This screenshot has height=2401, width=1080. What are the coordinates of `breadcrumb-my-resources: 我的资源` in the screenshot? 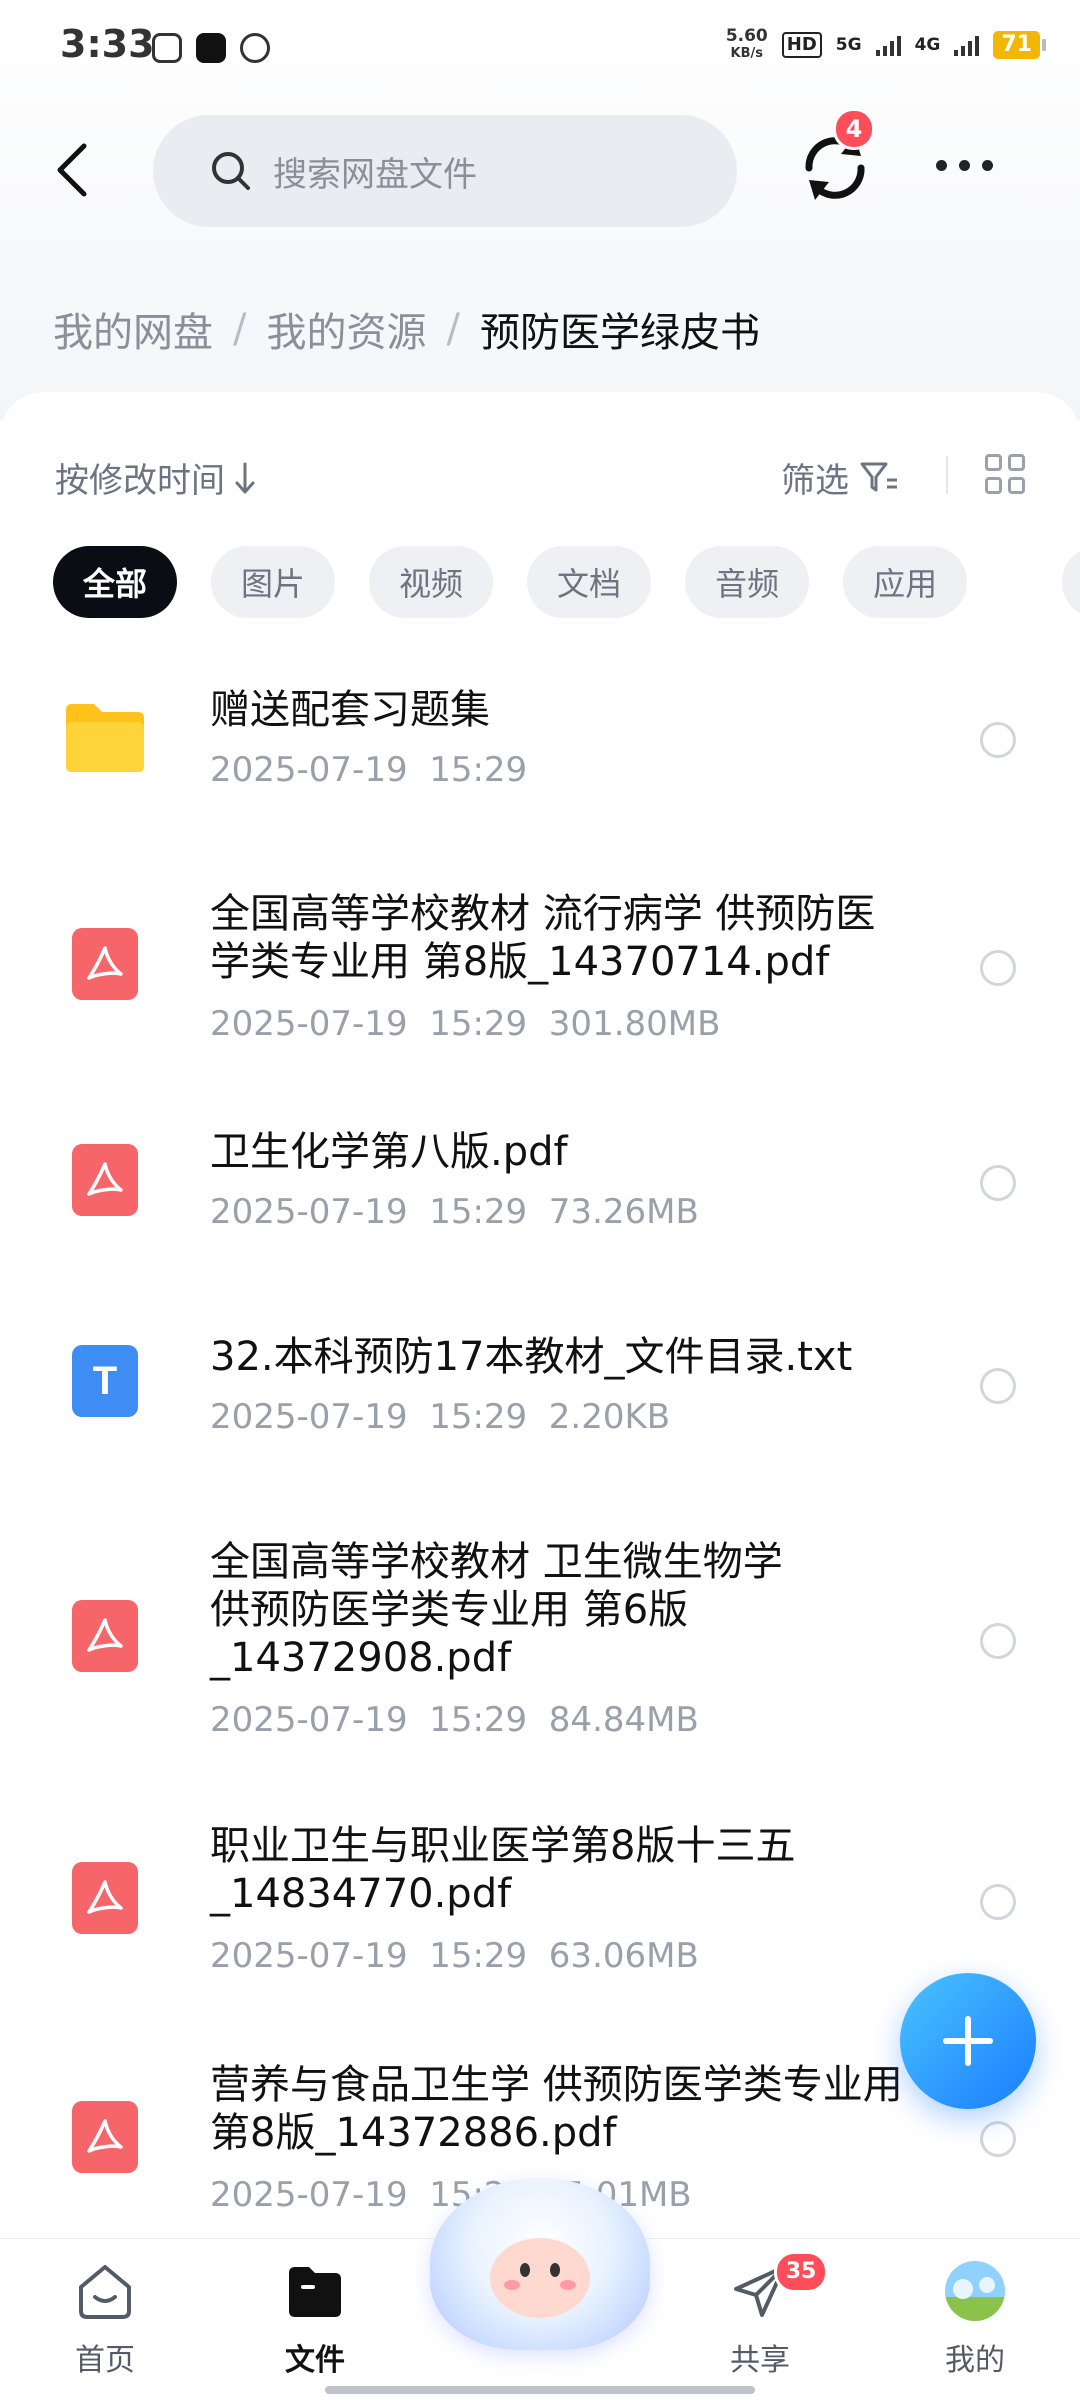 It's located at (346, 329).